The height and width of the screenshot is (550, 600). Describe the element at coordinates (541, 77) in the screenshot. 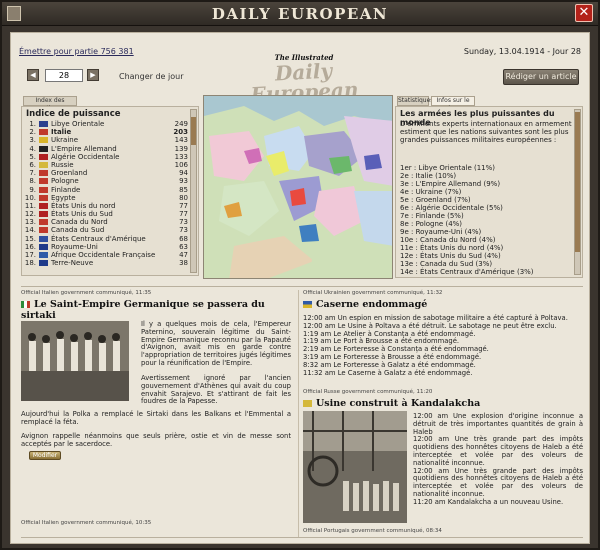

I see `write-article-button: Rédiger un article` at that location.